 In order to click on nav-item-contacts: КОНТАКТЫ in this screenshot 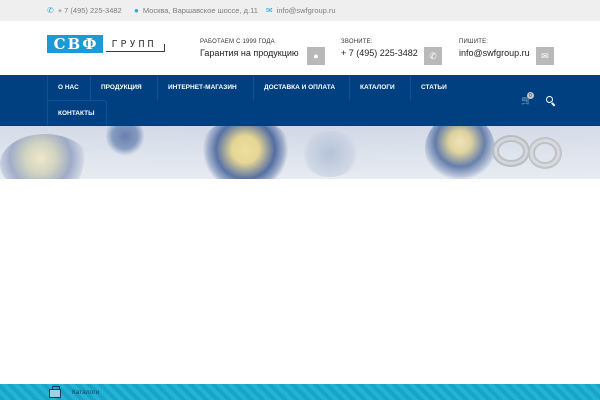, I will do `click(76, 113)`.